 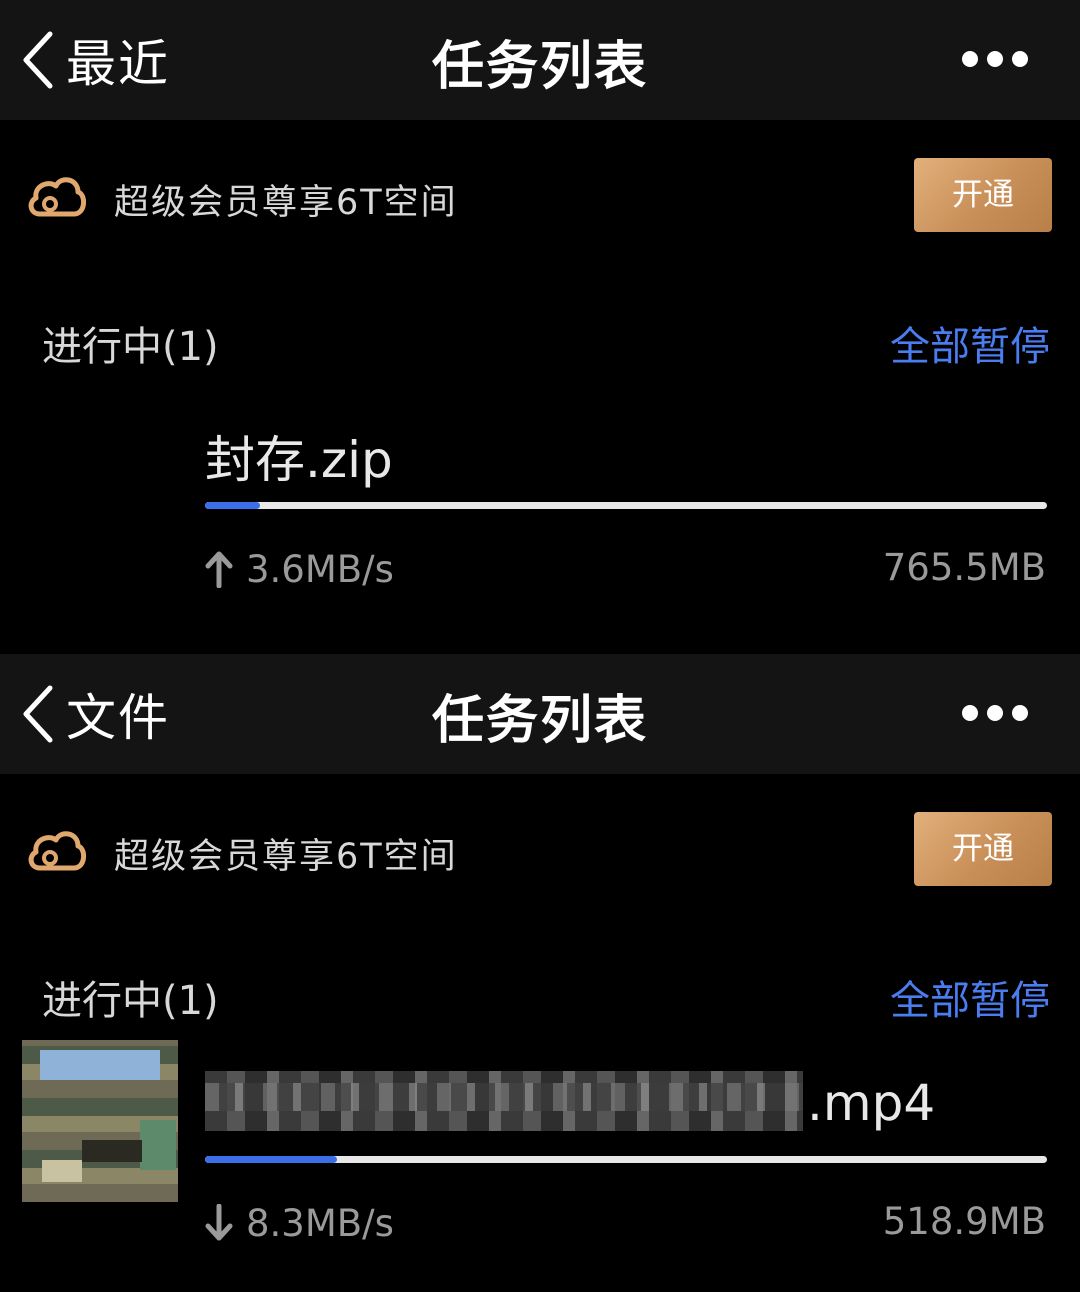 What do you see at coordinates (504, 1100) in the screenshot?
I see `redacted-file-name` at bounding box center [504, 1100].